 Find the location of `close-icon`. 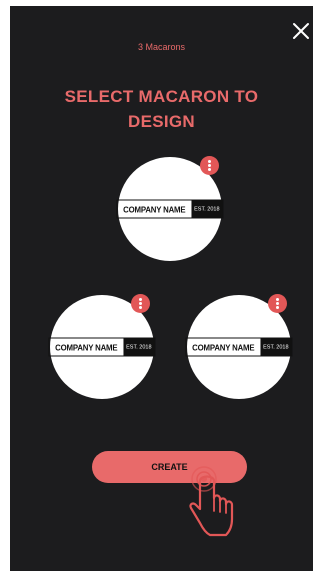

close-icon is located at coordinates (301, 31).